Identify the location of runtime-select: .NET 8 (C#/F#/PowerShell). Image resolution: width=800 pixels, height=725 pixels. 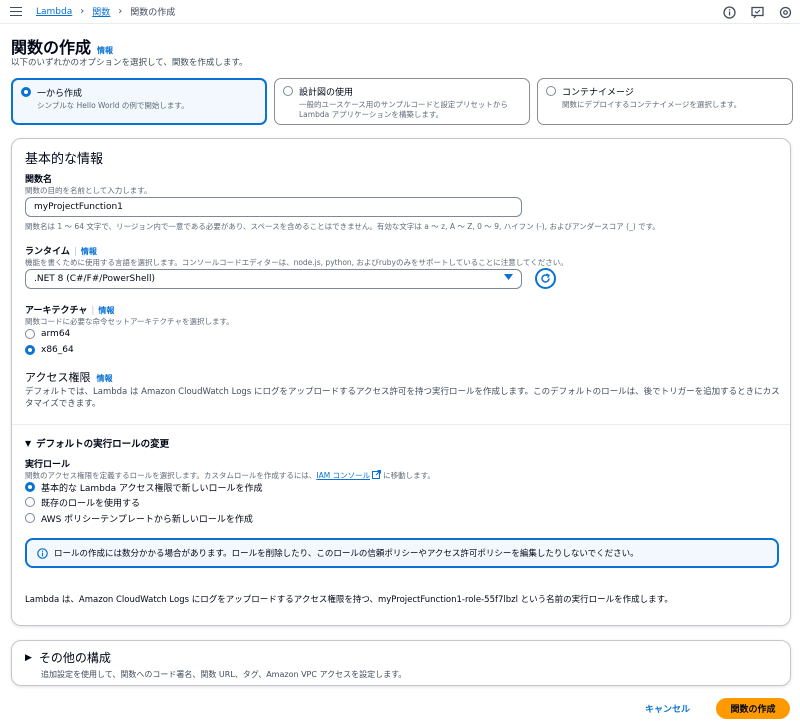
(273, 279).